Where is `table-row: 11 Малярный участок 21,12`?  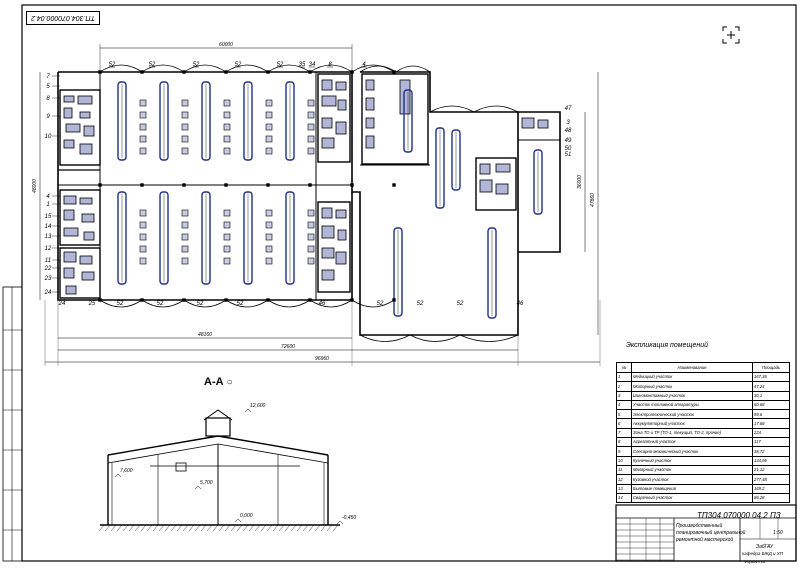 table-row: 11 Малярный участок 21,12 is located at coordinates (703, 470).